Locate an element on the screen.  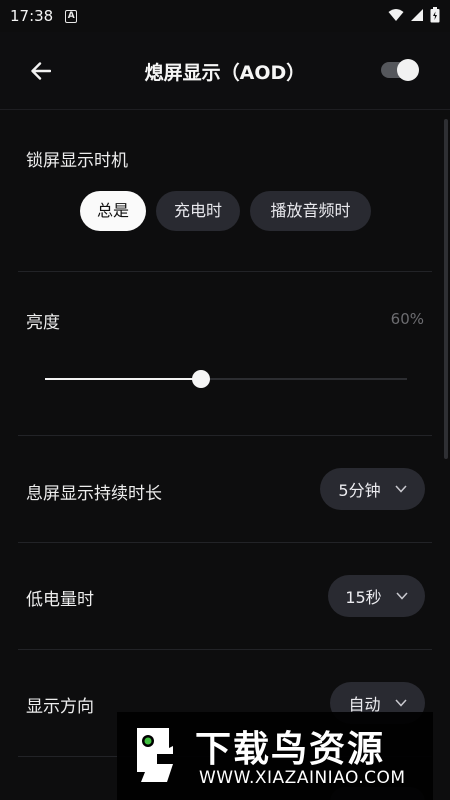
low-battery-dropdown: 15秒 is located at coordinates (376, 596).